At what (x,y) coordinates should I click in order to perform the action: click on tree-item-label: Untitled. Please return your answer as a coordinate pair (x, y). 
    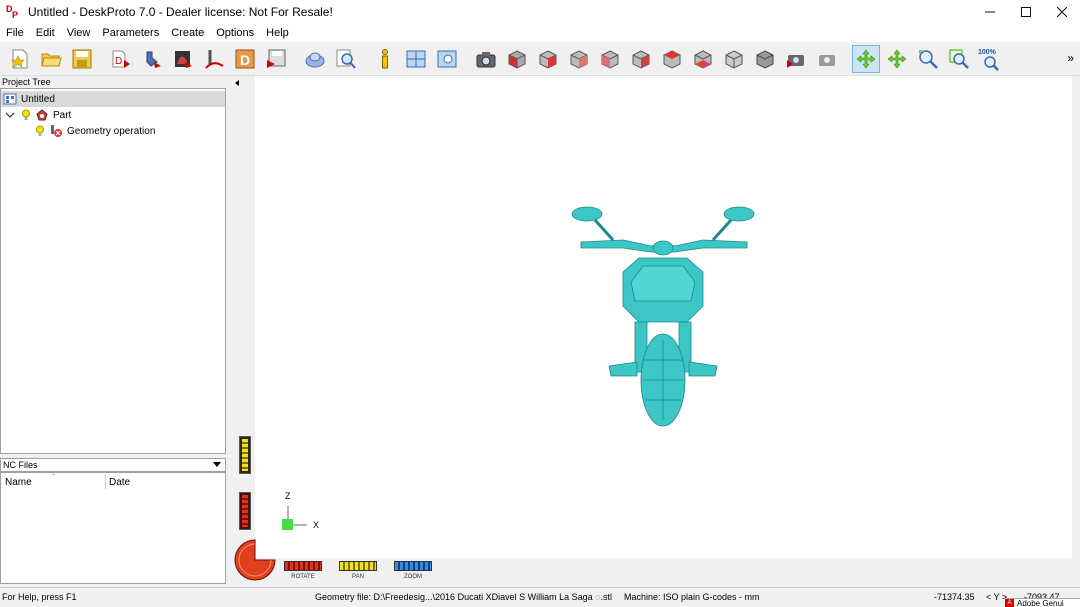
    Looking at the image, I should click on (38, 99).